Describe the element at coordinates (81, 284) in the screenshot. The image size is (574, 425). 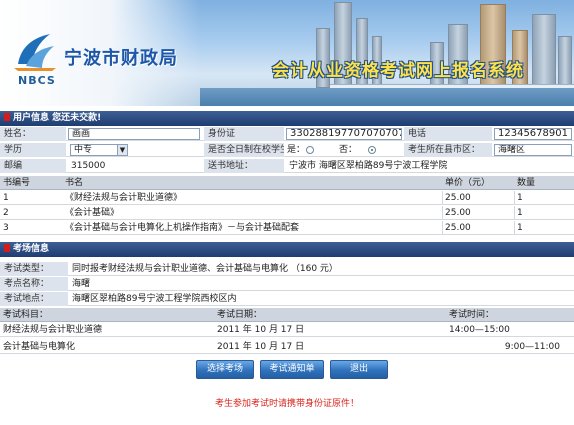
I see `exam-site-value: 海曙` at that location.